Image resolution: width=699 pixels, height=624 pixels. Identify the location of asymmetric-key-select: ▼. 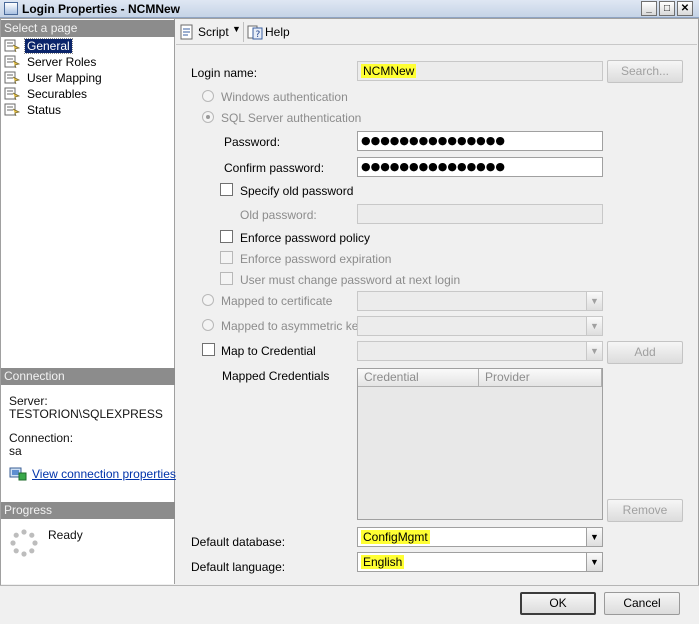
(480, 326).